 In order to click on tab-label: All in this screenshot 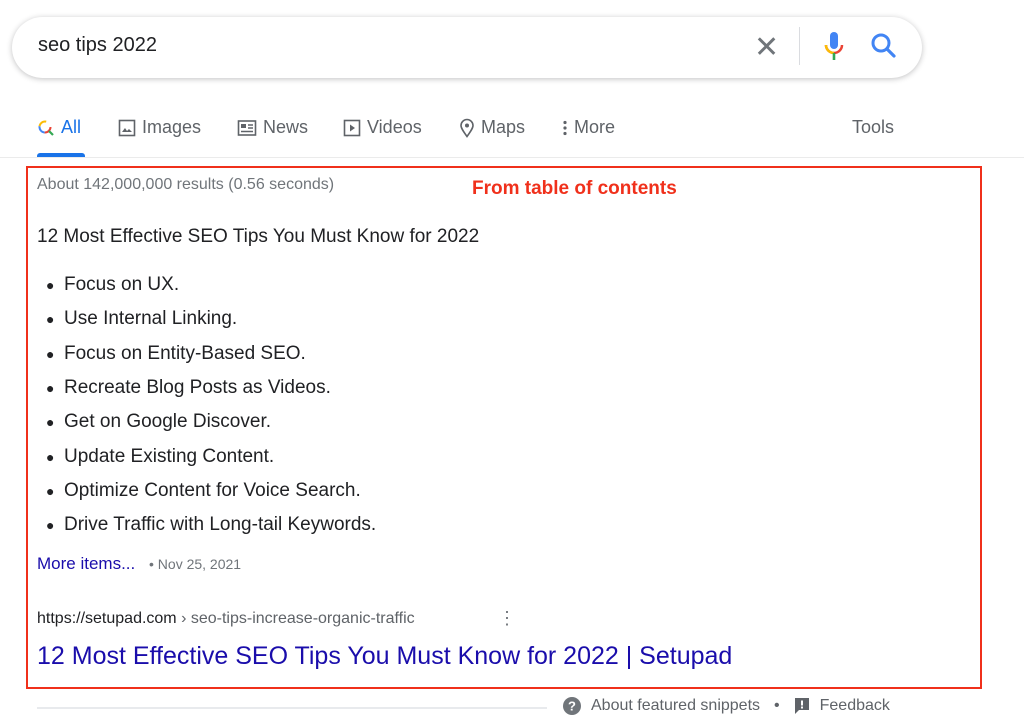, I will do `click(71, 127)`.